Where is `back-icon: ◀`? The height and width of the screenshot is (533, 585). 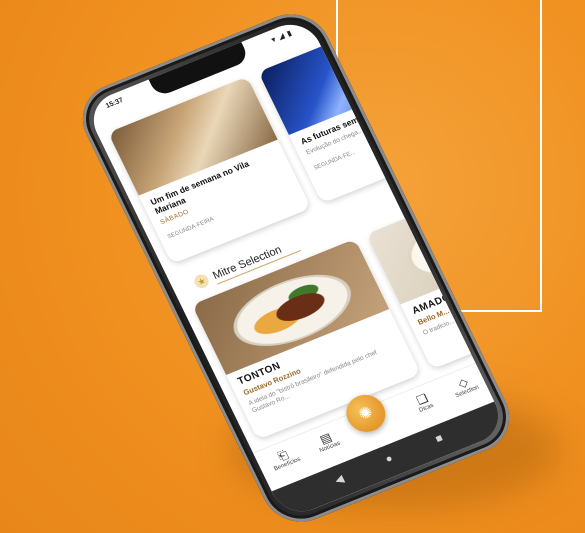 back-icon: ◀ is located at coordinates (339, 480).